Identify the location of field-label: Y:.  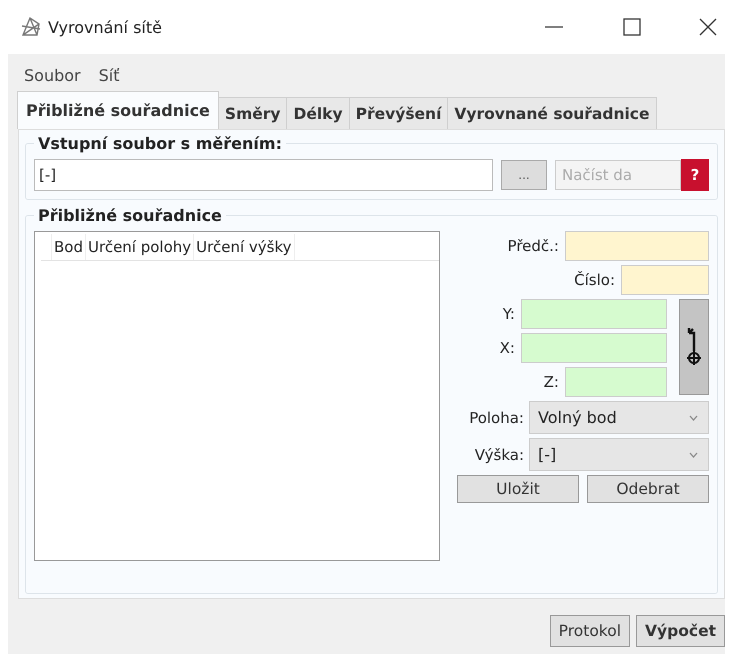
(508, 314).